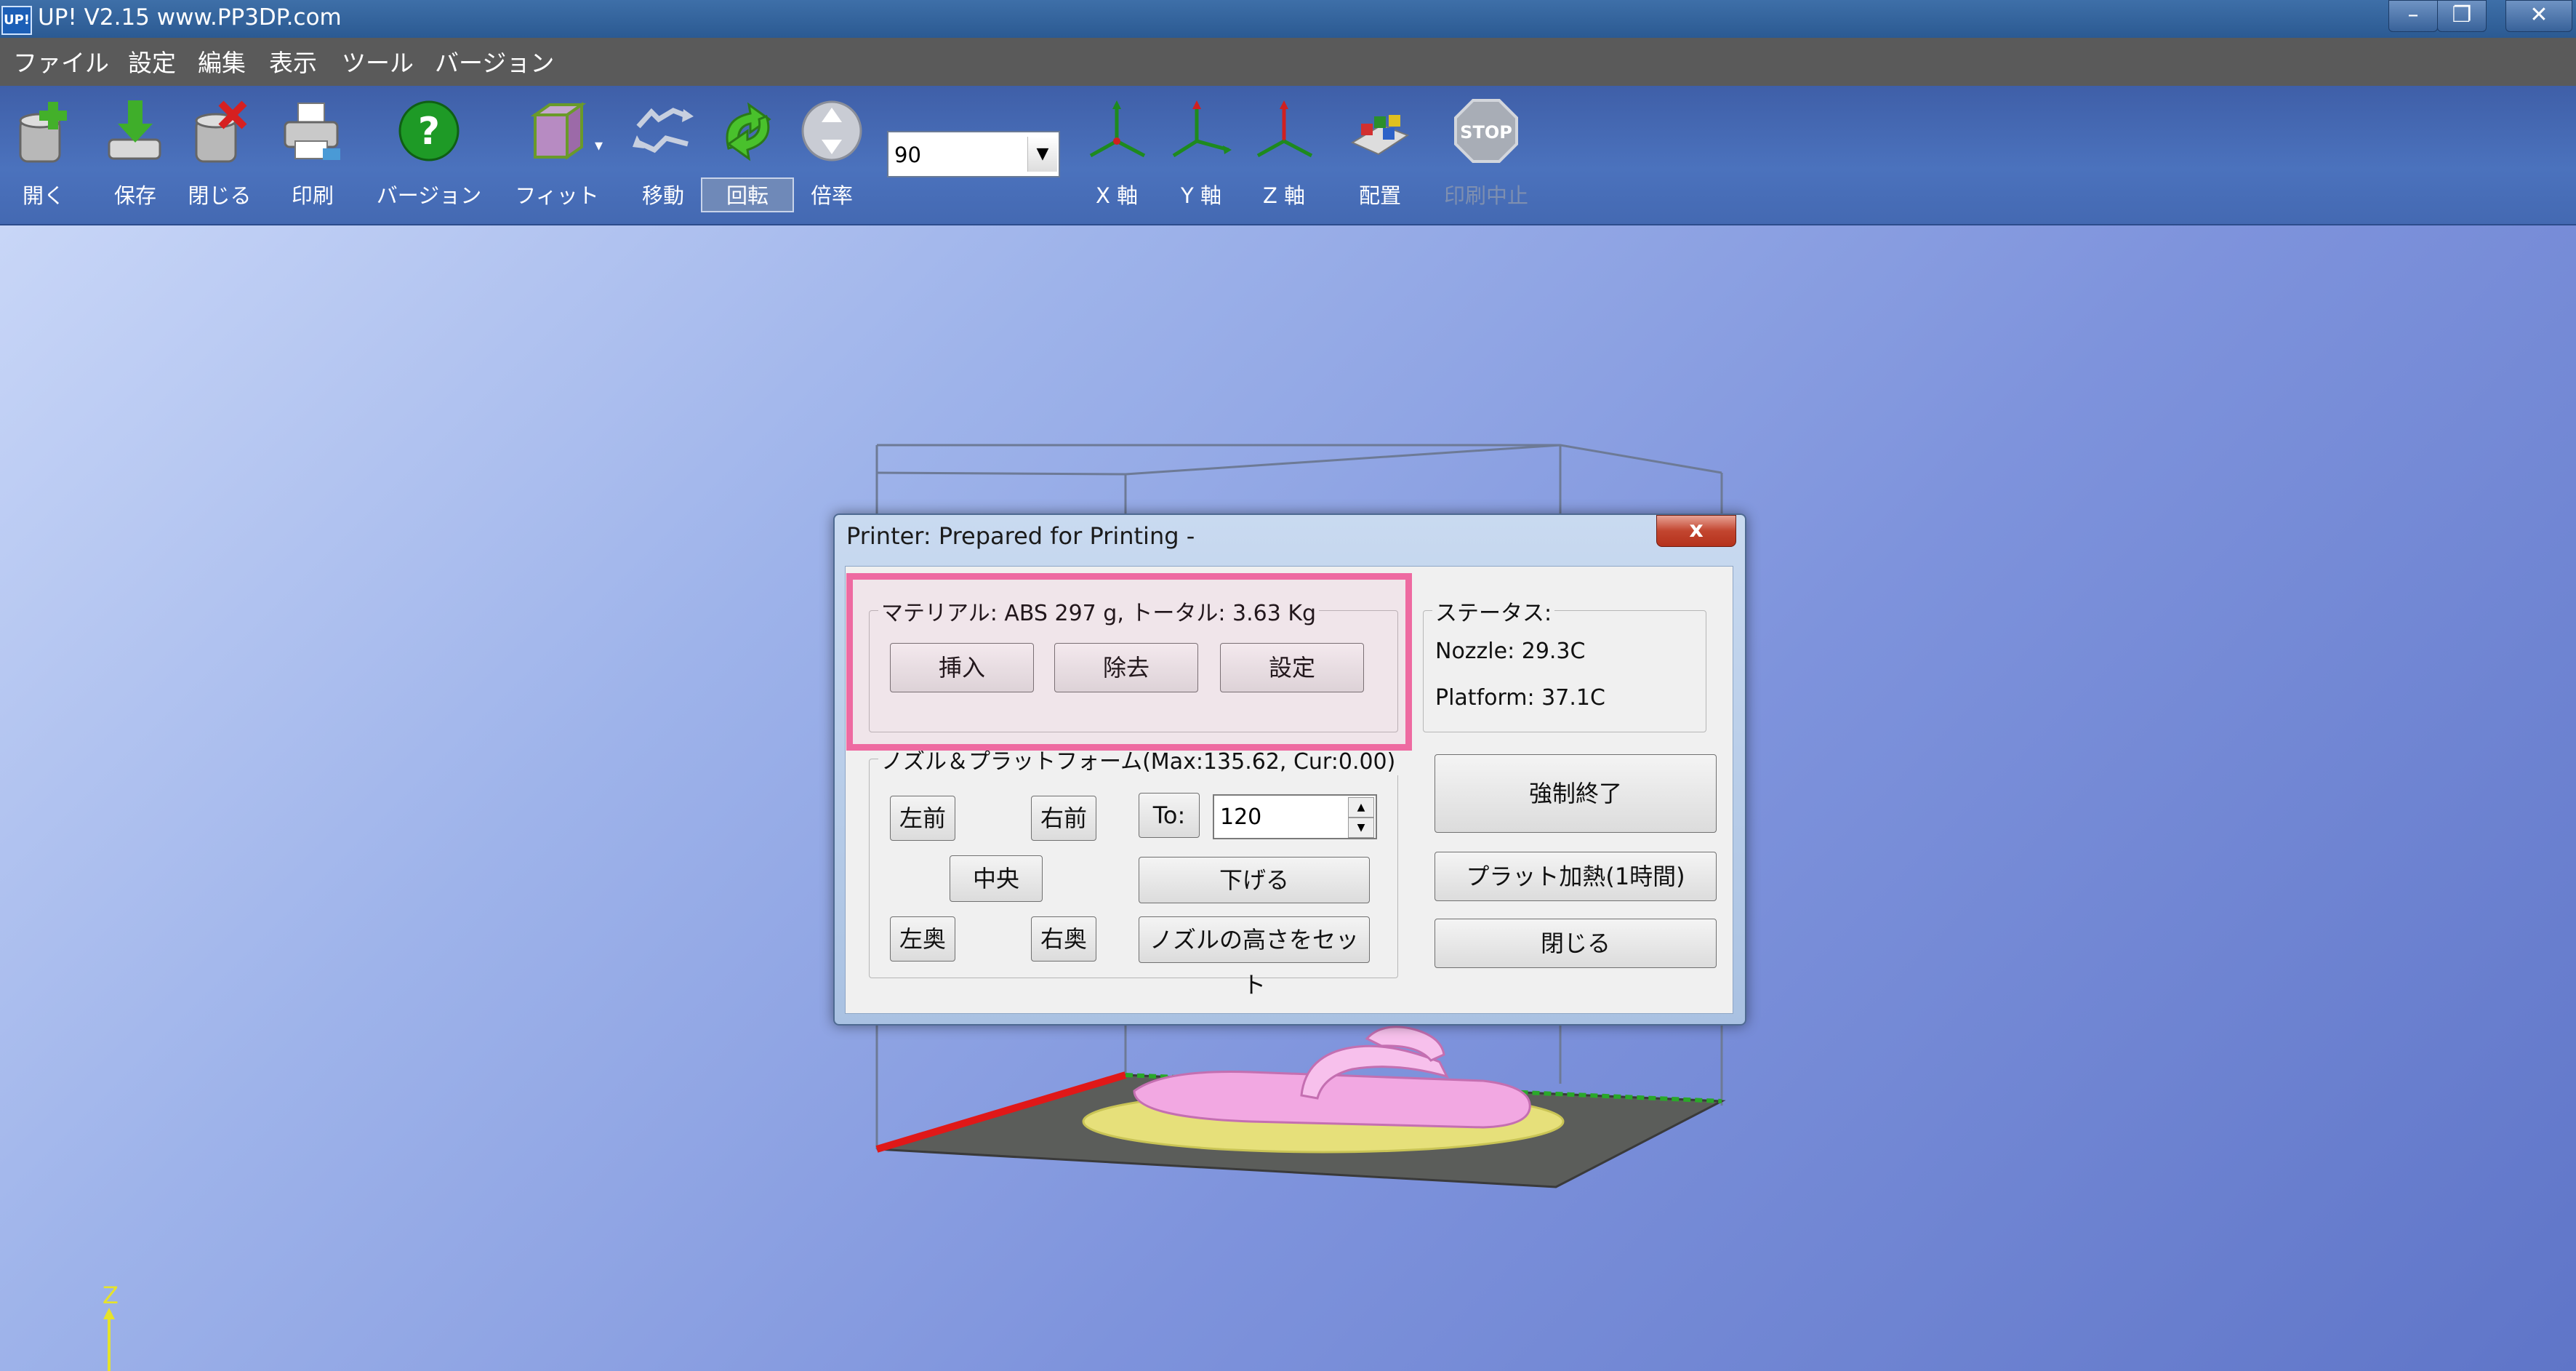  What do you see at coordinates (1169, 815) in the screenshot?
I see `to-button: To:` at bounding box center [1169, 815].